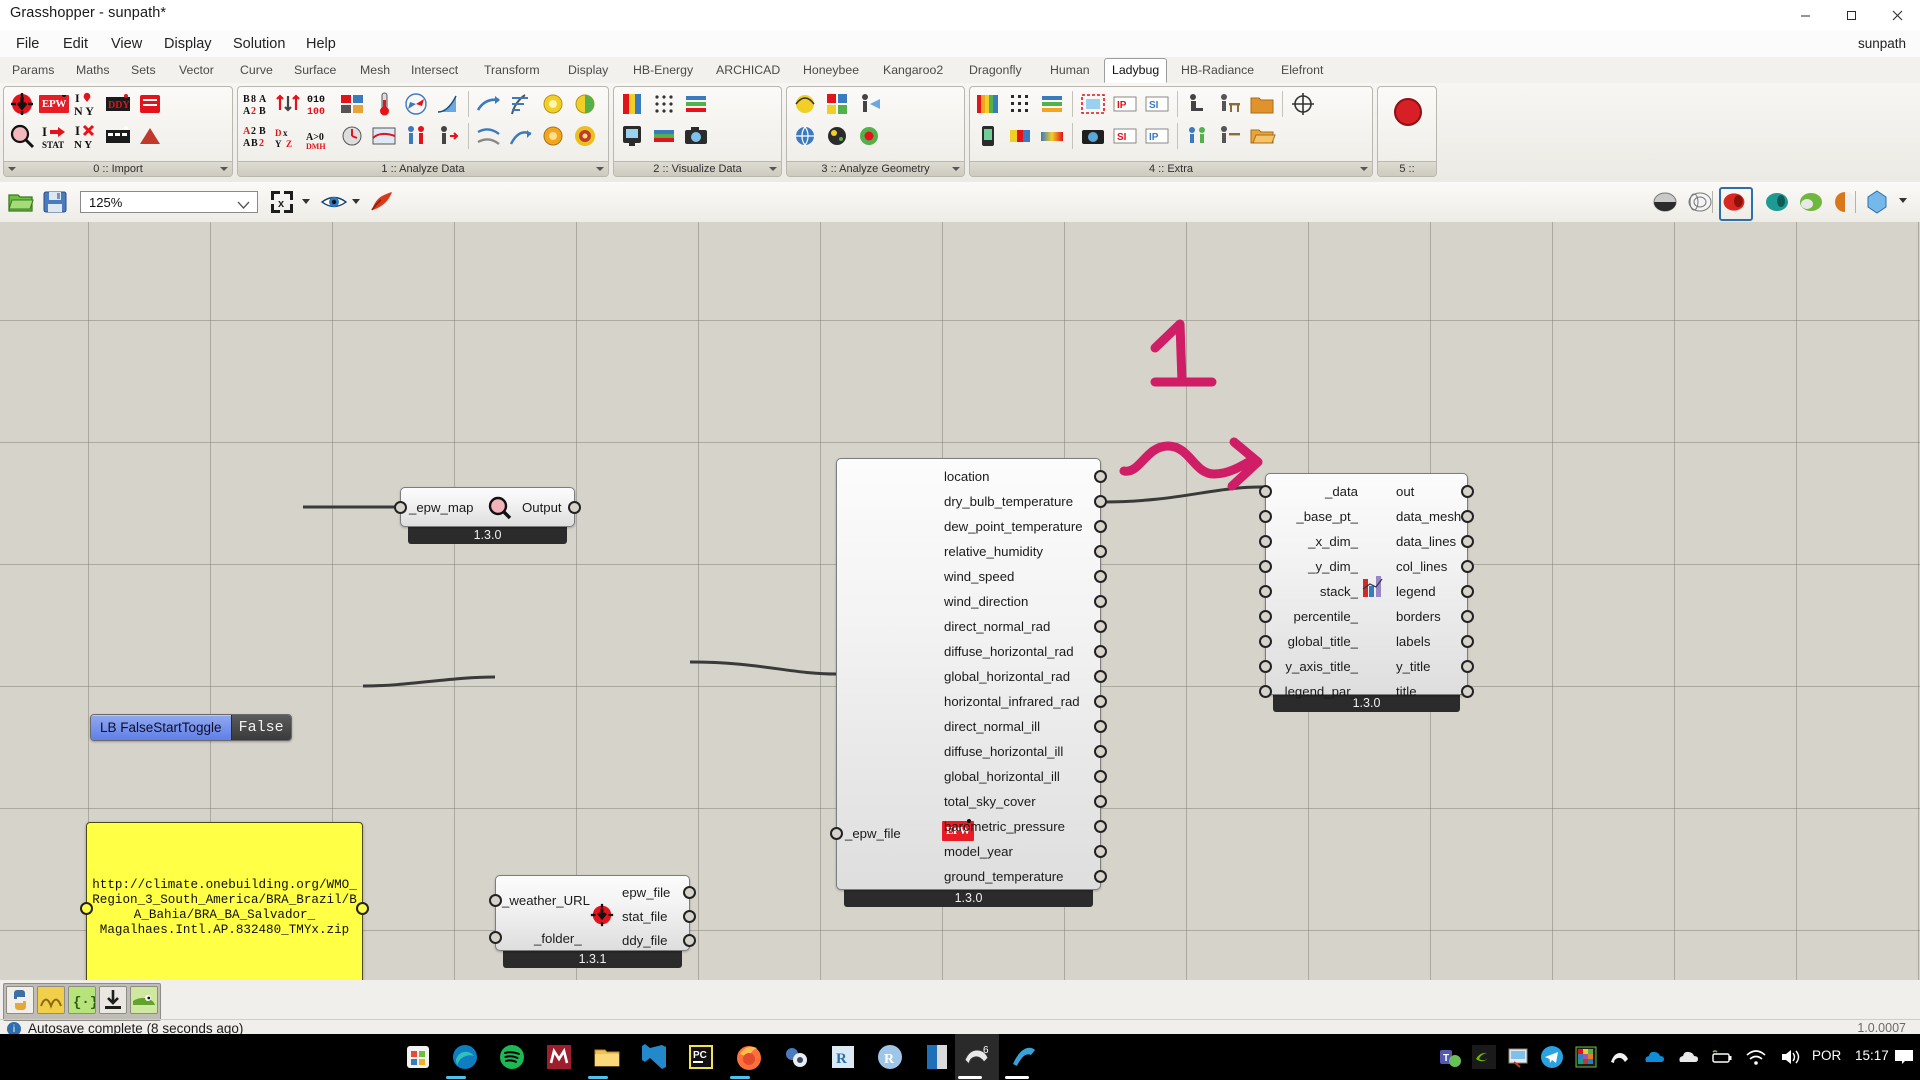  Describe the element at coordinates (1851, 15) in the screenshot. I see `maximize-button` at that location.